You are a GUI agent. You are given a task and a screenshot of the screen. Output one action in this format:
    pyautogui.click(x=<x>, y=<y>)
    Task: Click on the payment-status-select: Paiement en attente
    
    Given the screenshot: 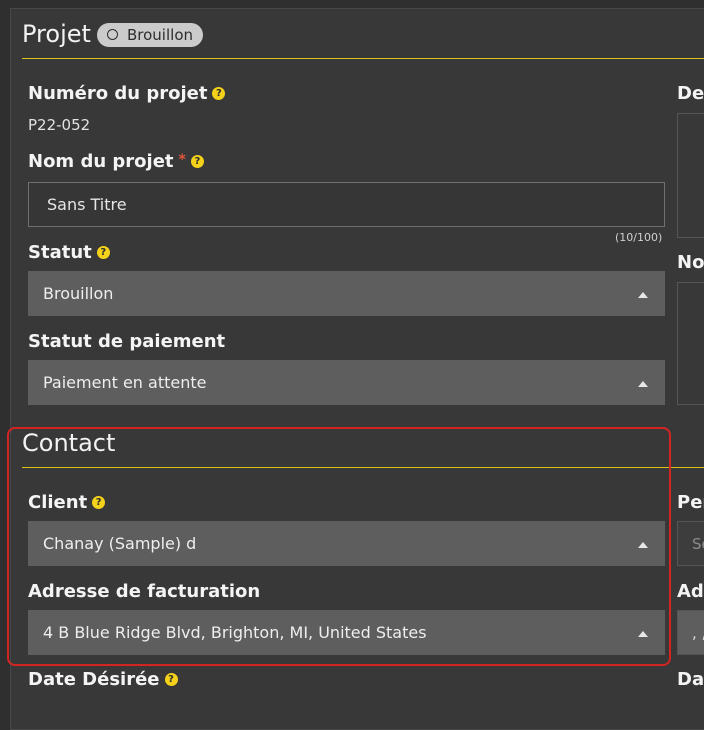 What is the action you would take?
    pyautogui.click(x=346, y=382)
    